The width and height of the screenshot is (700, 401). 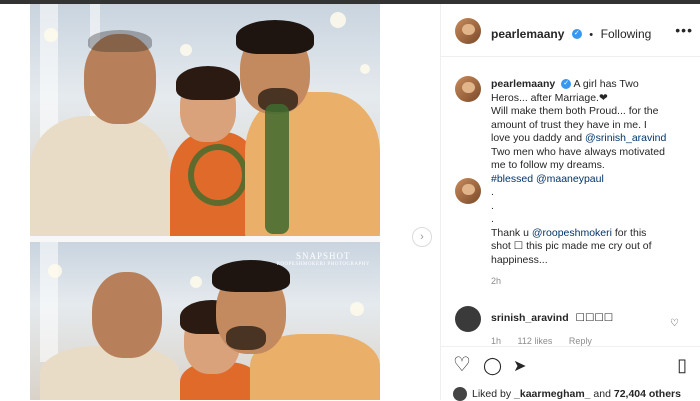 What do you see at coordinates (492, 366) in the screenshot?
I see `comment-bubble-icon: ◯` at bounding box center [492, 366].